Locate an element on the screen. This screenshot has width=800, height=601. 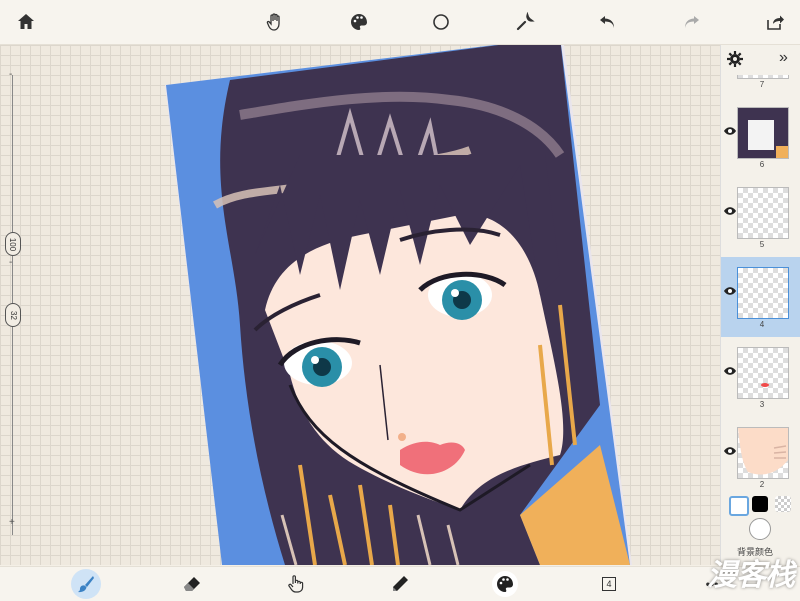
share-icon is located at coordinates (775, 22).